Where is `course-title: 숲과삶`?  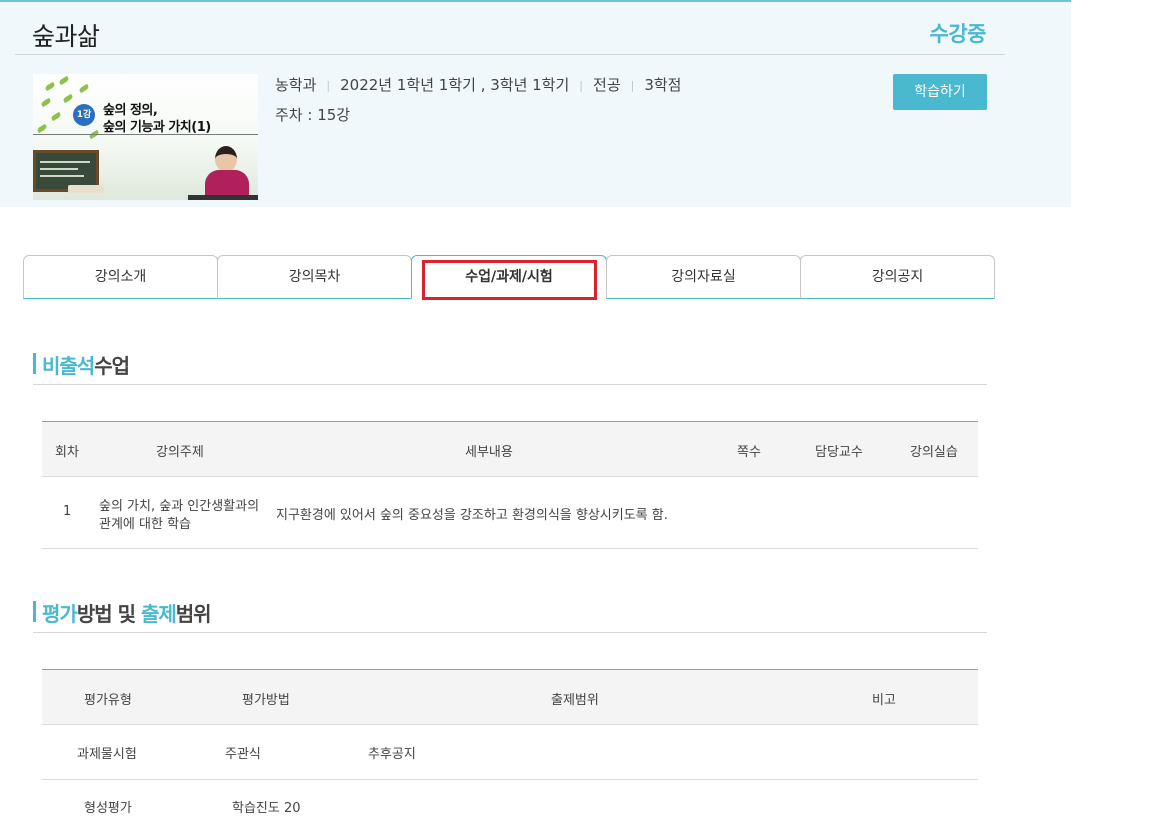 course-title: 숲과삶 is located at coordinates (66, 36).